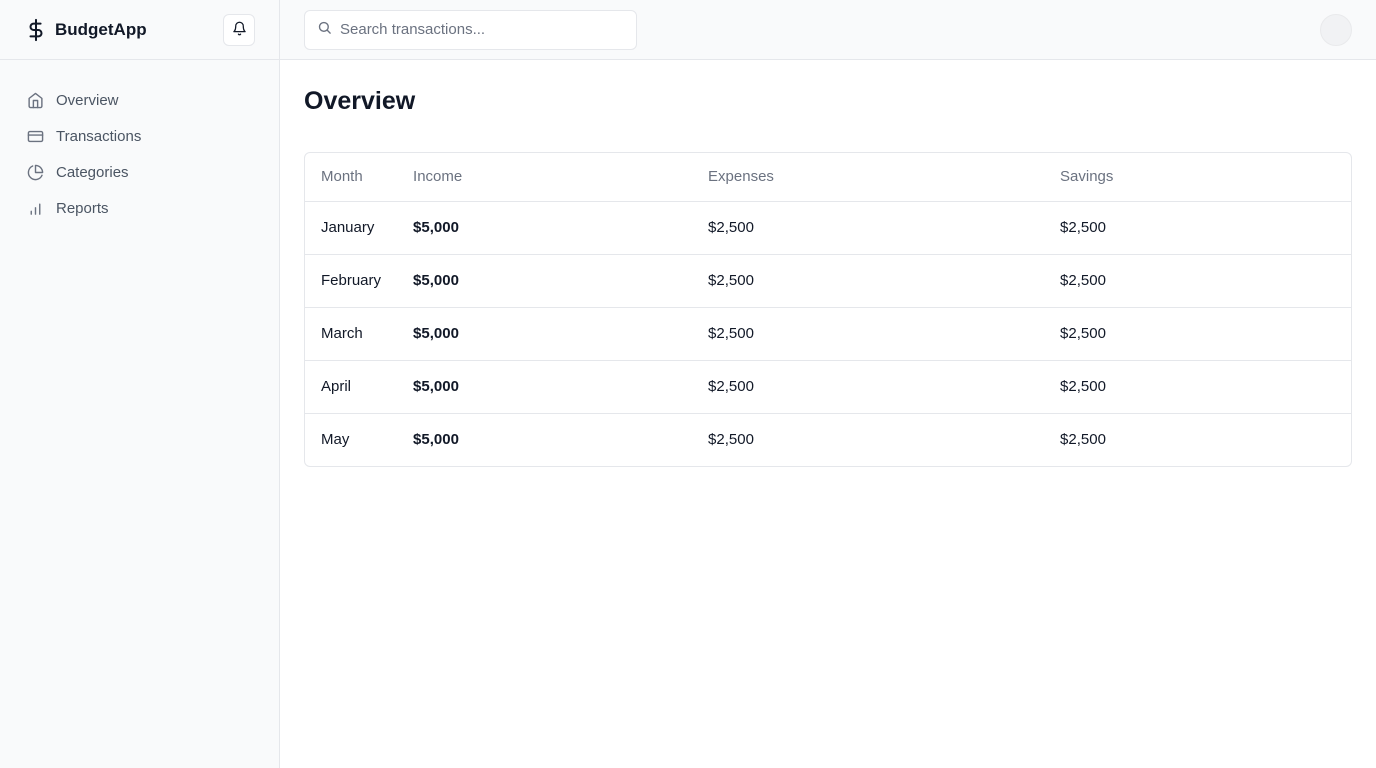 The image size is (1376, 768). I want to click on table-row: April $5,000 $2,500 $2,500, so click(828, 387).